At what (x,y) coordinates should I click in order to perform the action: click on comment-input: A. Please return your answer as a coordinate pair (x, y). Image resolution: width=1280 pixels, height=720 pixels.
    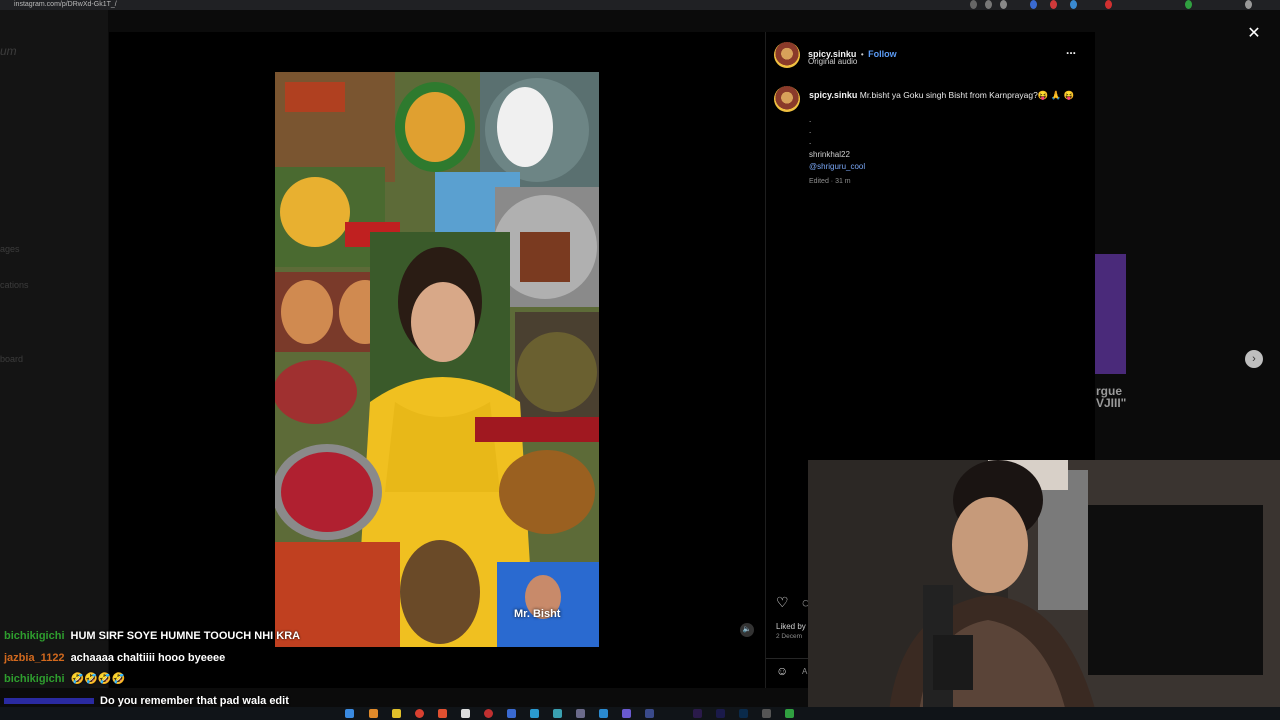
    Looking at the image, I should click on (804, 671).